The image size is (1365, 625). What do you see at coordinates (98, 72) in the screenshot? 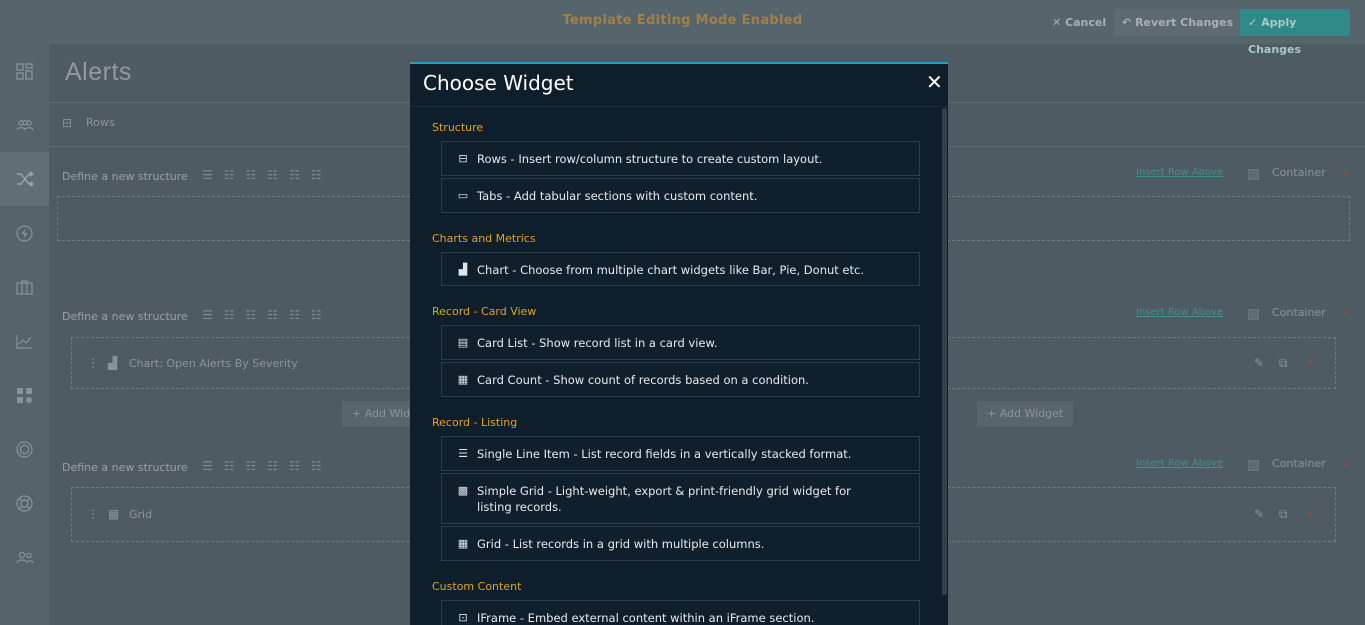
I see `page-title: Alerts` at bounding box center [98, 72].